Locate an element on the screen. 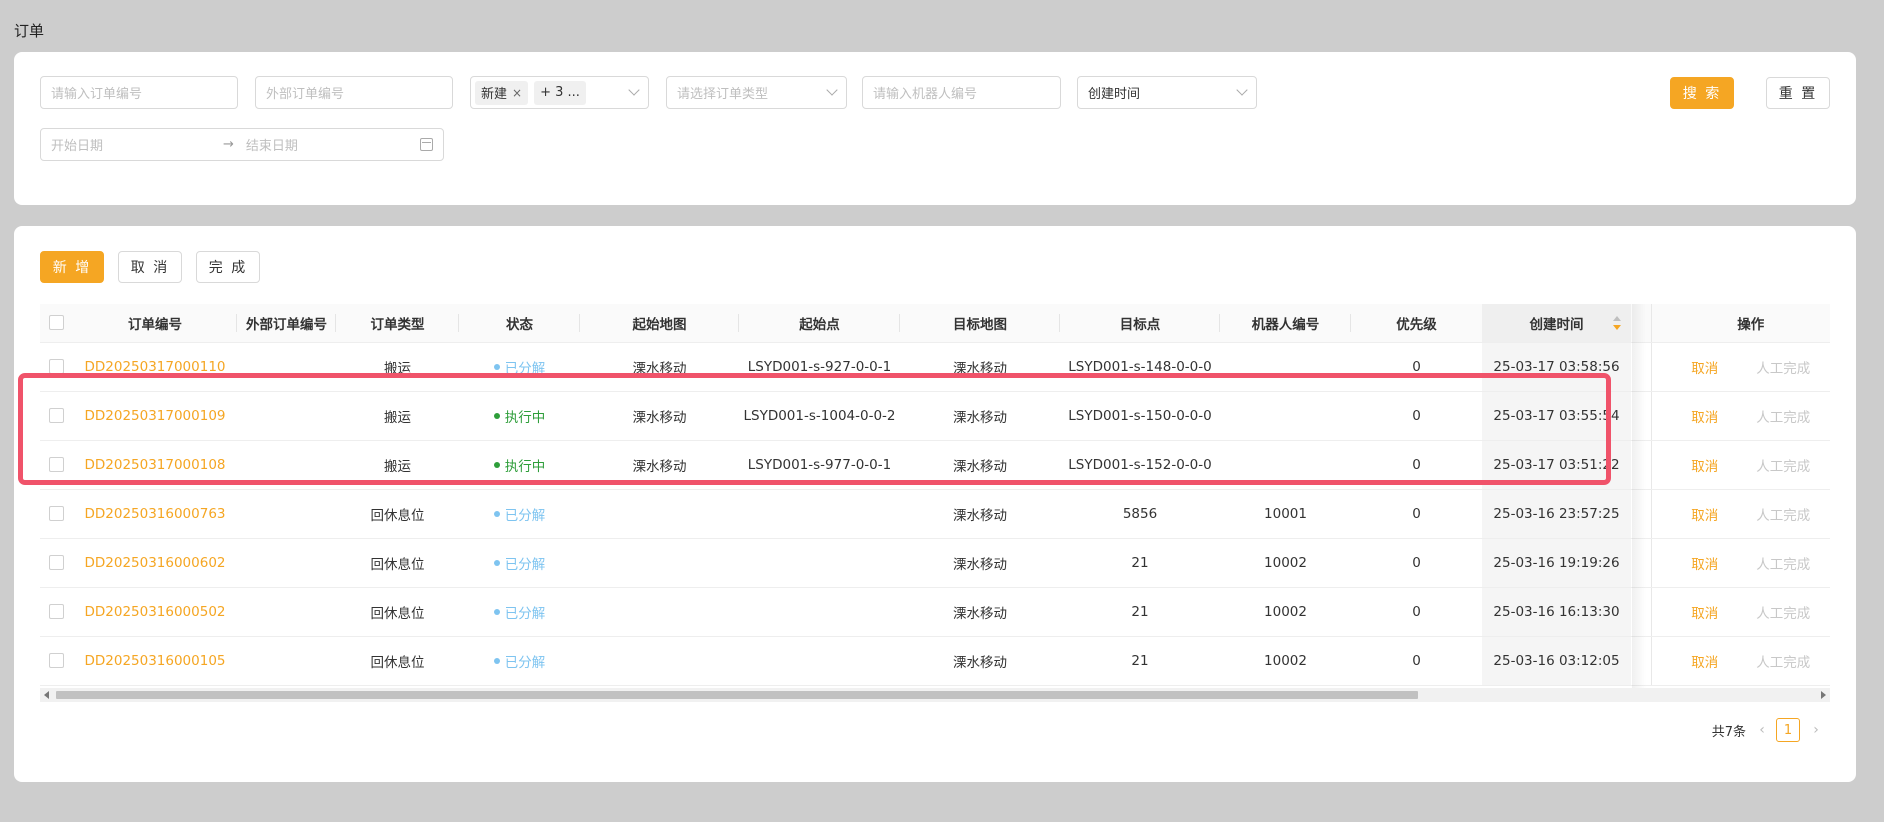 The width and height of the screenshot is (1884, 822). external-order-no-input: 外部订单编号 is located at coordinates (354, 92).